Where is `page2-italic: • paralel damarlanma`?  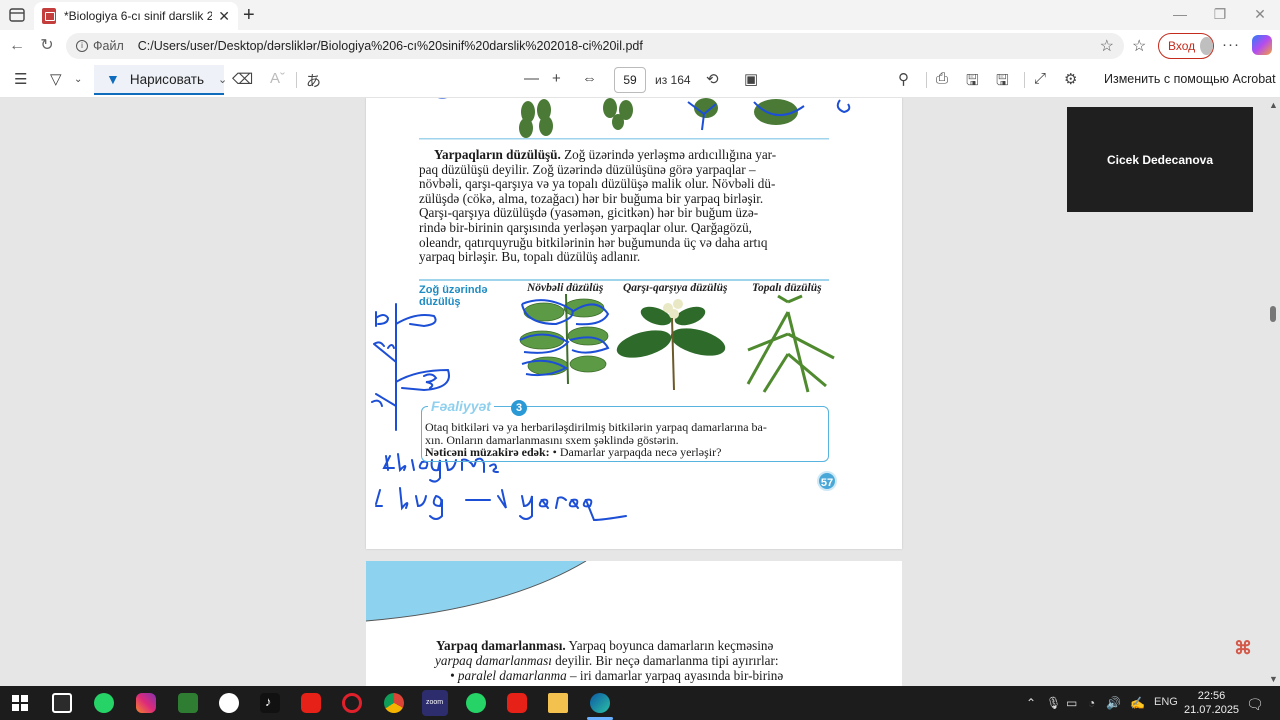
page2-italic: • paralel damarlanma is located at coordinates (508, 675).